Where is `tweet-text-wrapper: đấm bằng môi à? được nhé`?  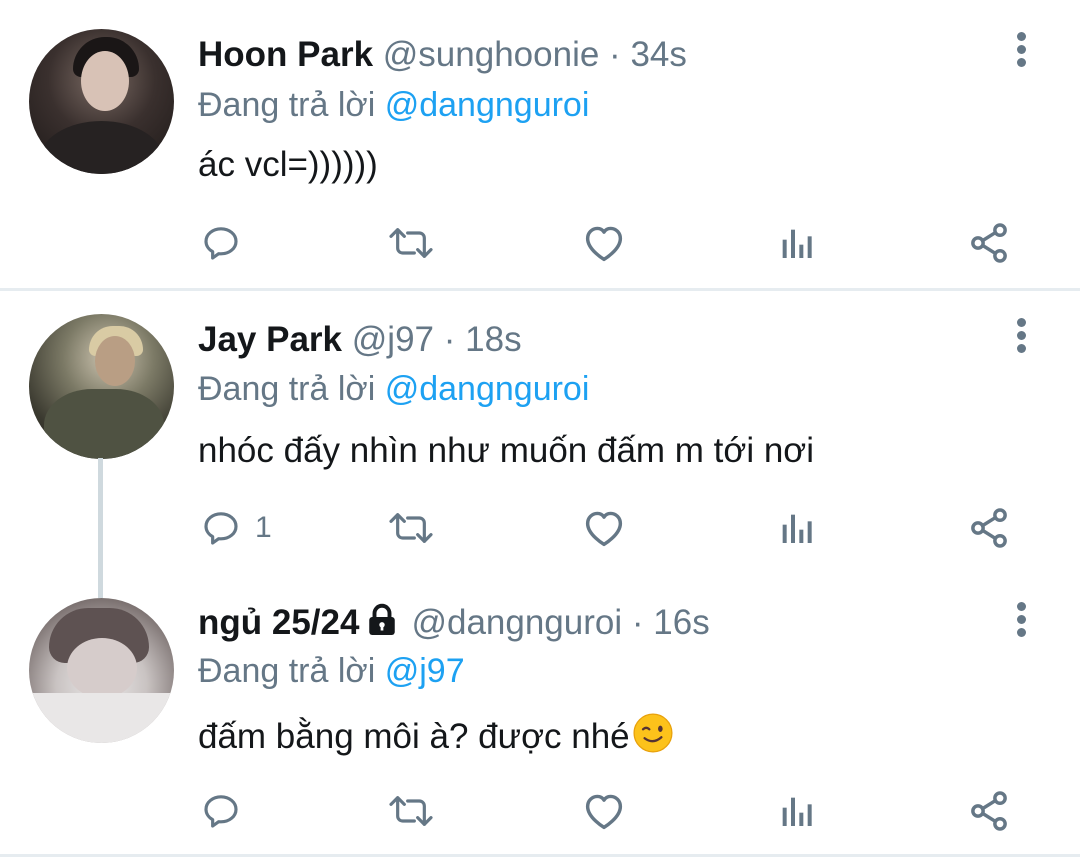 tweet-text-wrapper: đấm bằng môi à? được nhé is located at coordinates (436, 735).